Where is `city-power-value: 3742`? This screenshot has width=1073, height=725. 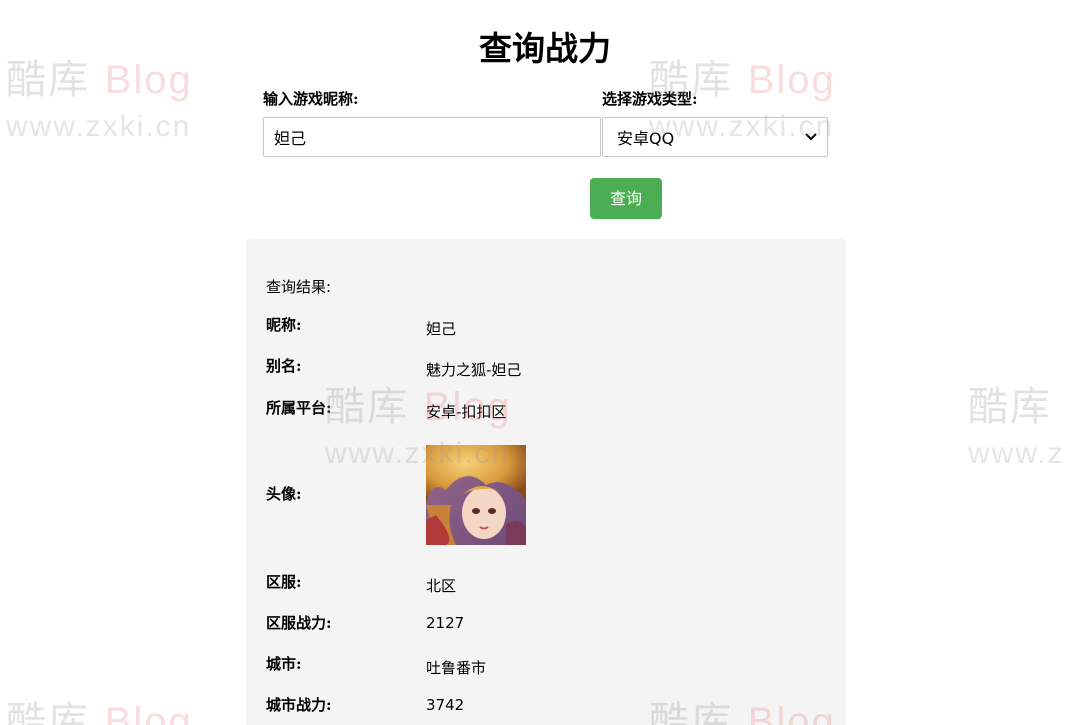 city-power-value: 3742 is located at coordinates (445, 705).